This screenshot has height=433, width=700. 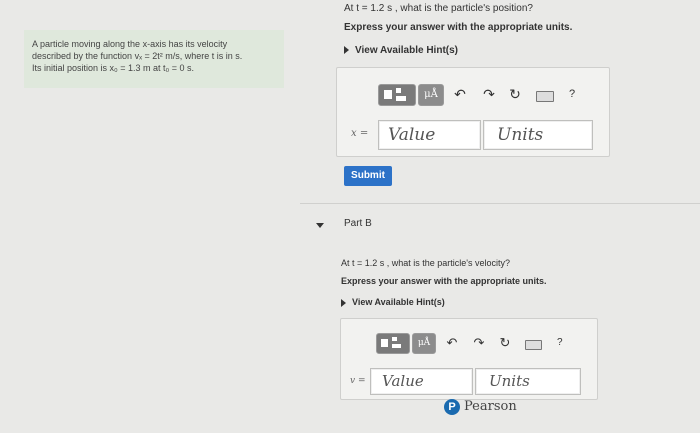 What do you see at coordinates (406, 50) in the screenshot?
I see `part-a-hint-label: View Available Hint(s)` at bounding box center [406, 50].